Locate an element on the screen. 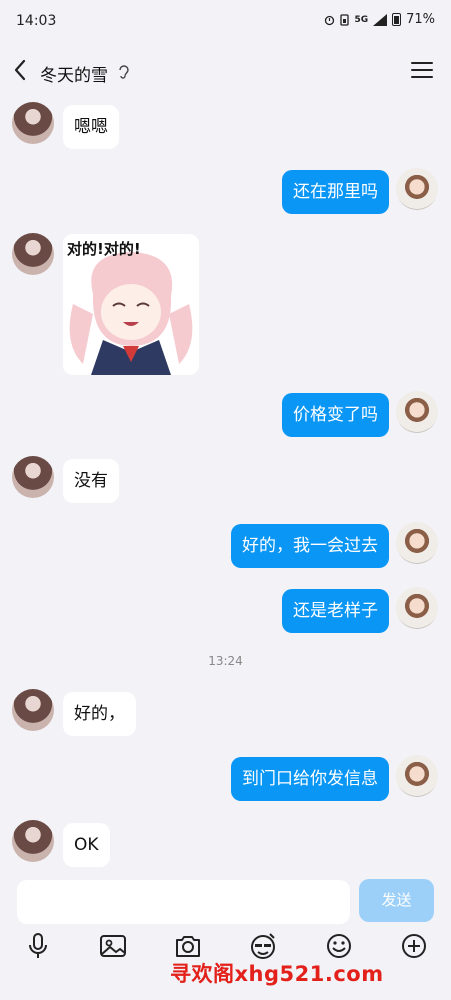 Image resolution: width=451 pixels, height=1000 pixels. message-bubble-outgoing: 好的，我一会过去 is located at coordinates (310, 546).